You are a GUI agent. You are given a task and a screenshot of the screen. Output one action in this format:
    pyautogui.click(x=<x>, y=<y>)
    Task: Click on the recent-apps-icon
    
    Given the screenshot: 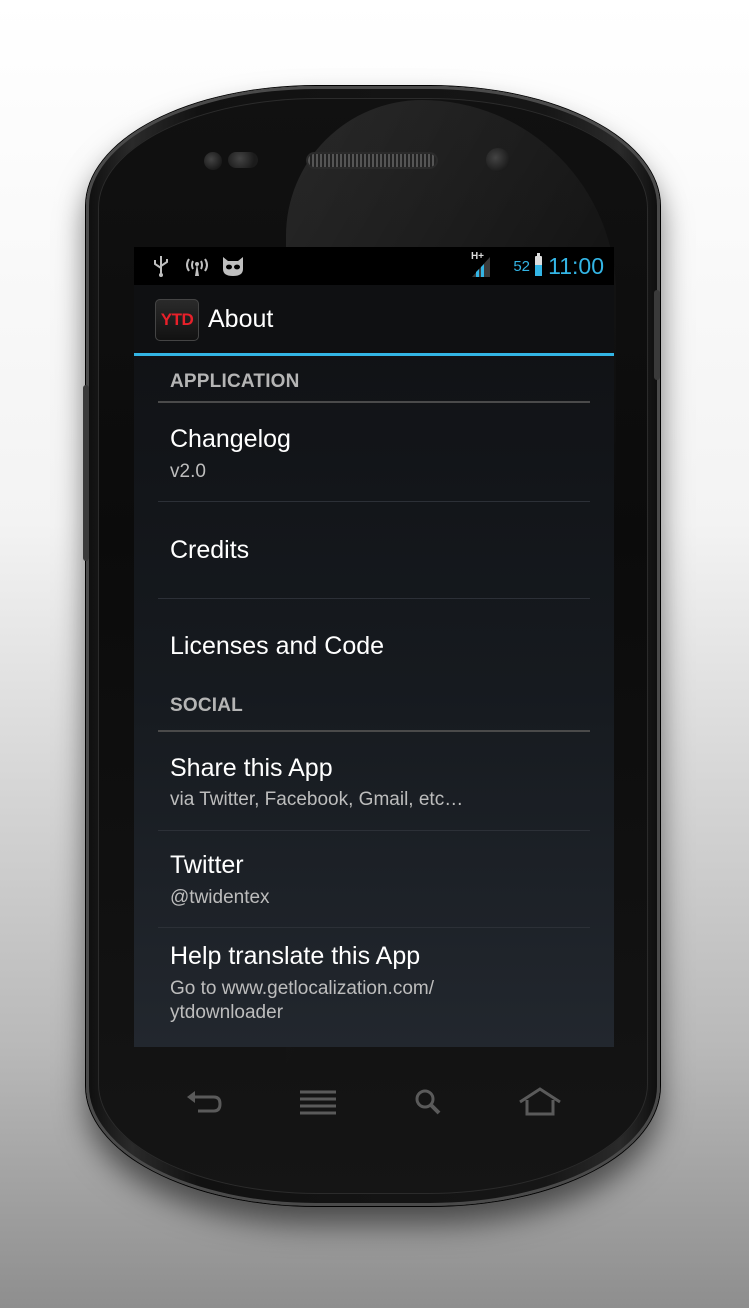 What is the action you would take?
    pyautogui.click(x=318, y=1102)
    